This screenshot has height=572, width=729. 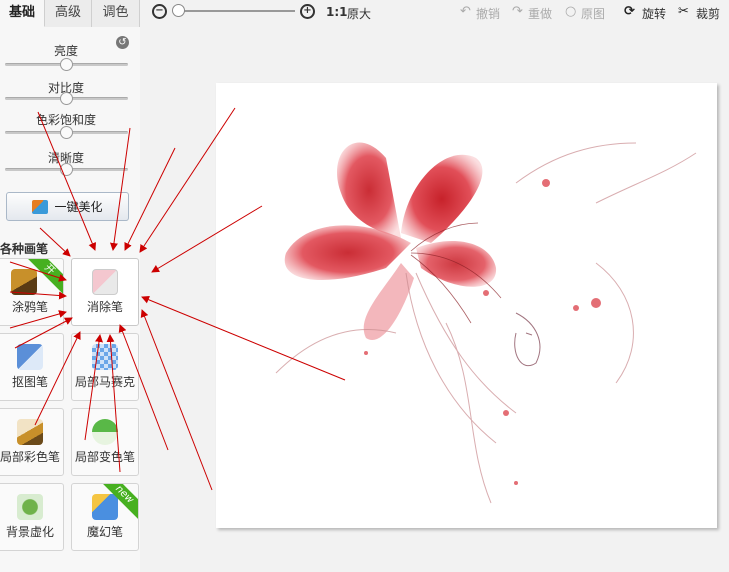 I want to click on zoom-slider, so click(x=236, y=11).